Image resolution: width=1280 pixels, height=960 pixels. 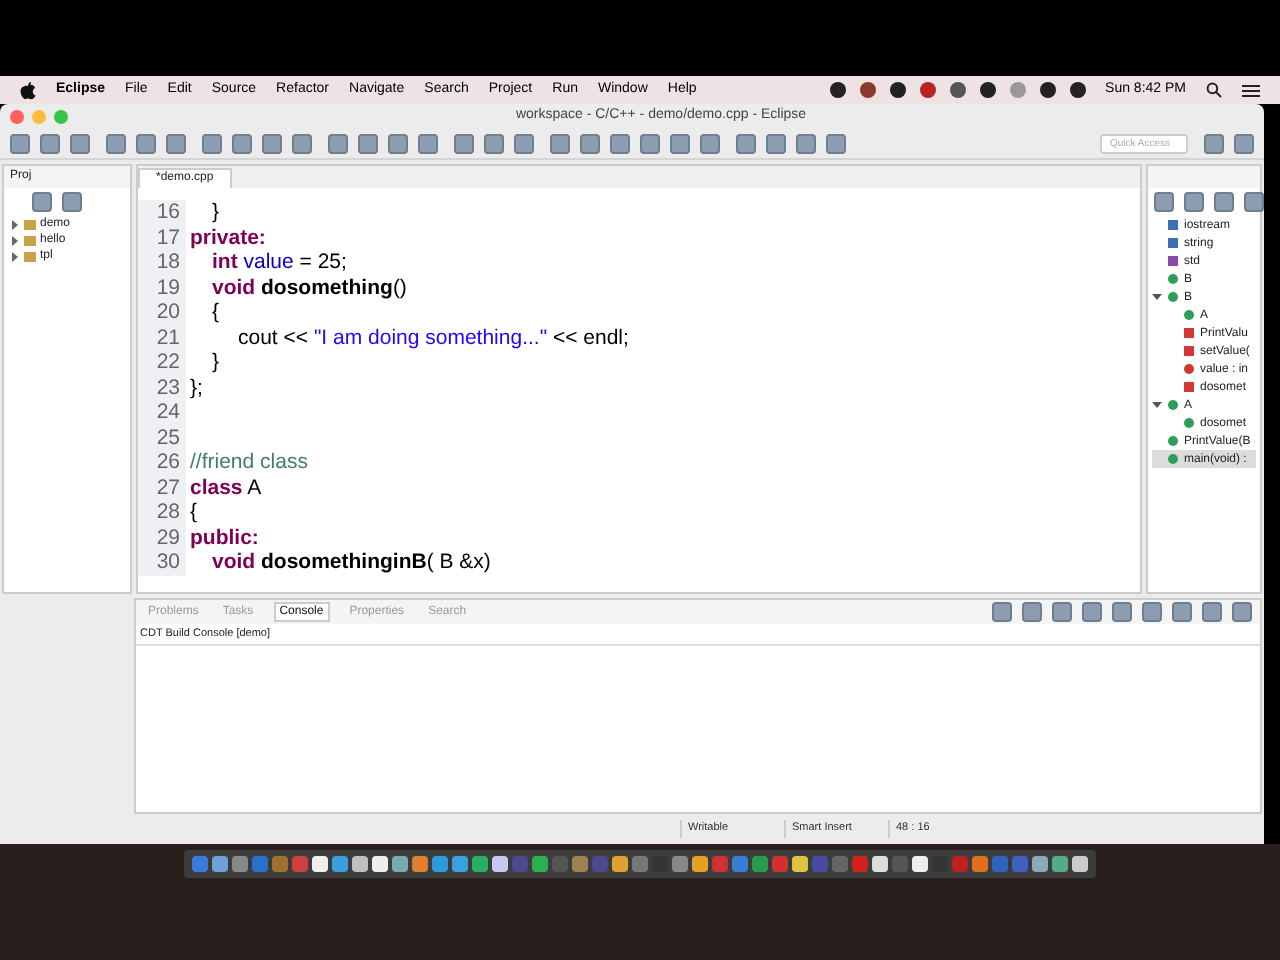 What do you see at coordinates (227, 237) in the screenshot?
I see `code-line: private:` at bounding box center [227, 237].